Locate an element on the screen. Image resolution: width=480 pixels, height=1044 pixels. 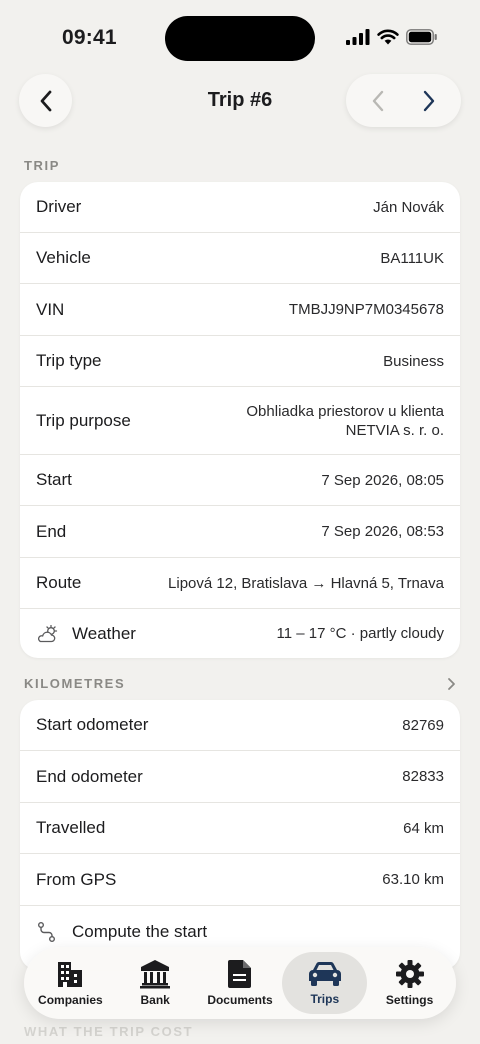
row-label: From GPS is located at coordinates (76, 879).